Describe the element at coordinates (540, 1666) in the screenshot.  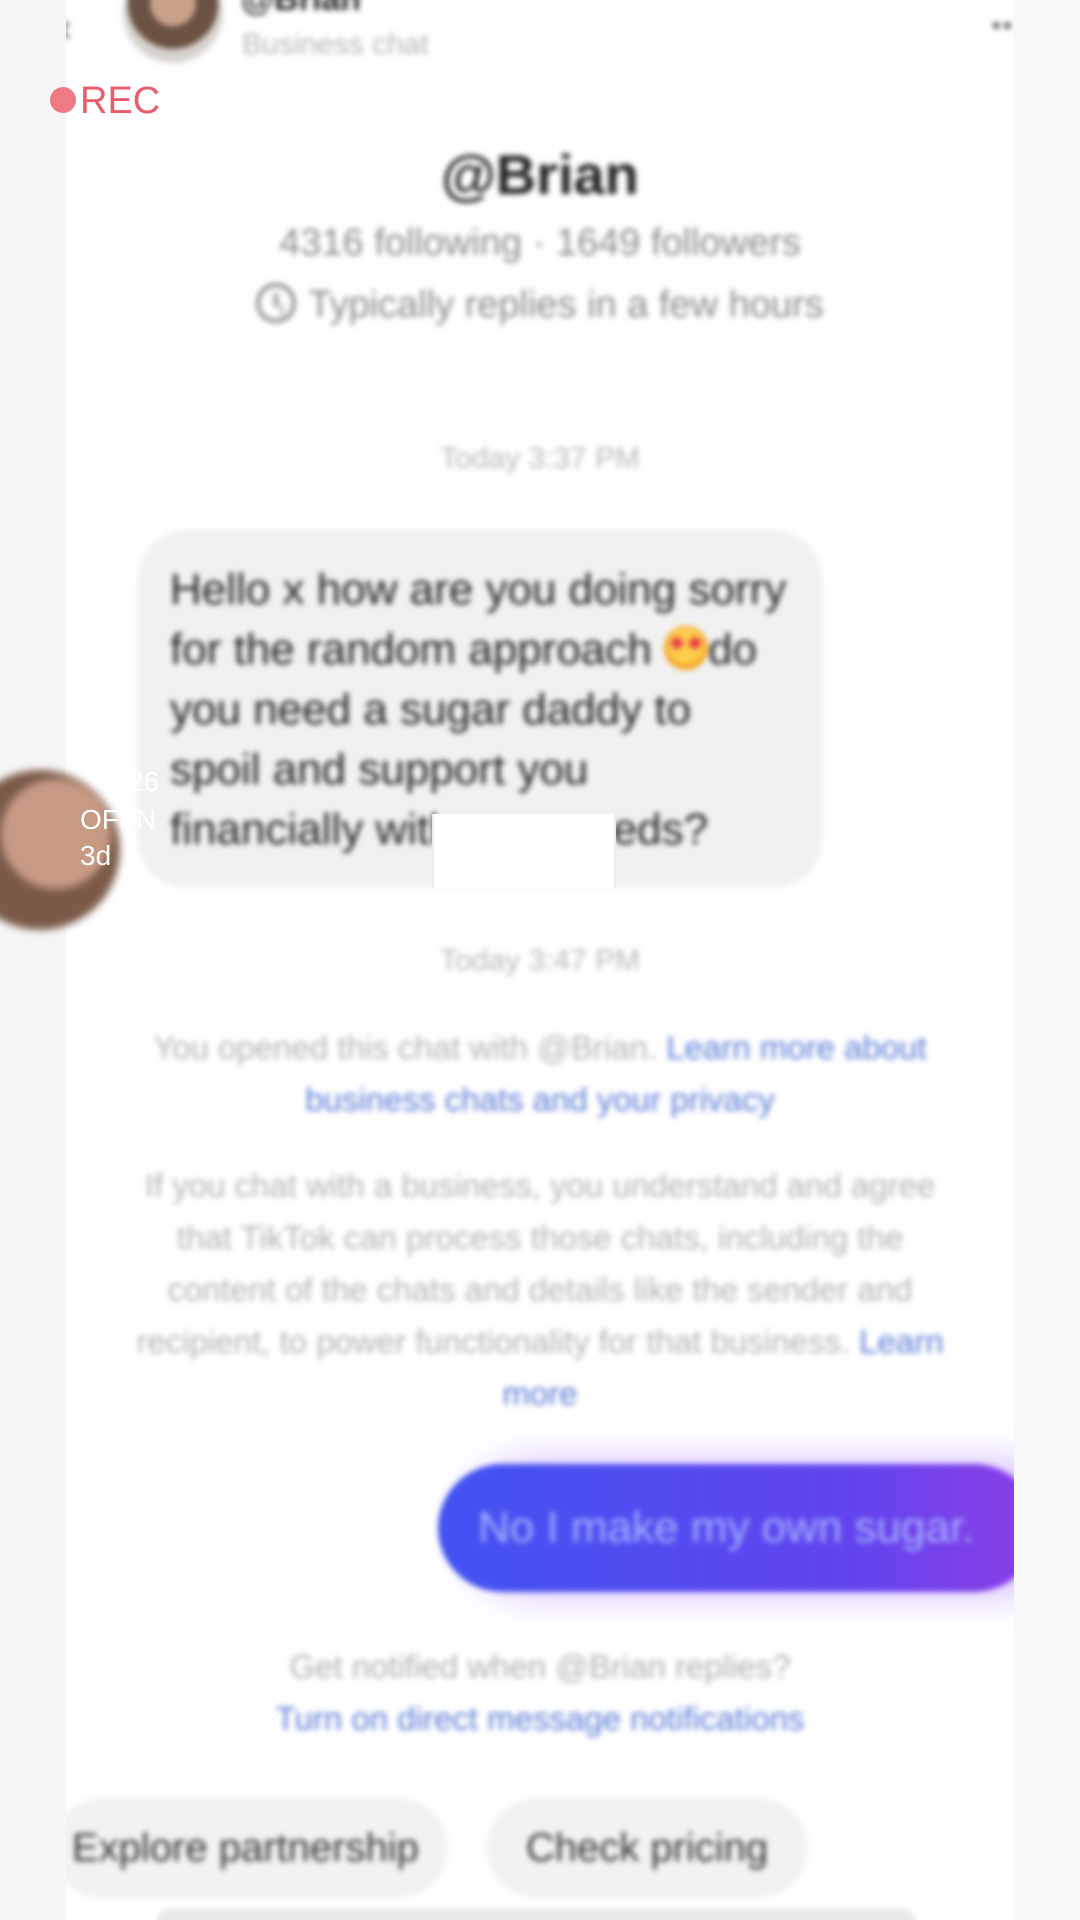
I see `notify-question: Get notified when @Brian replies?` at that location.